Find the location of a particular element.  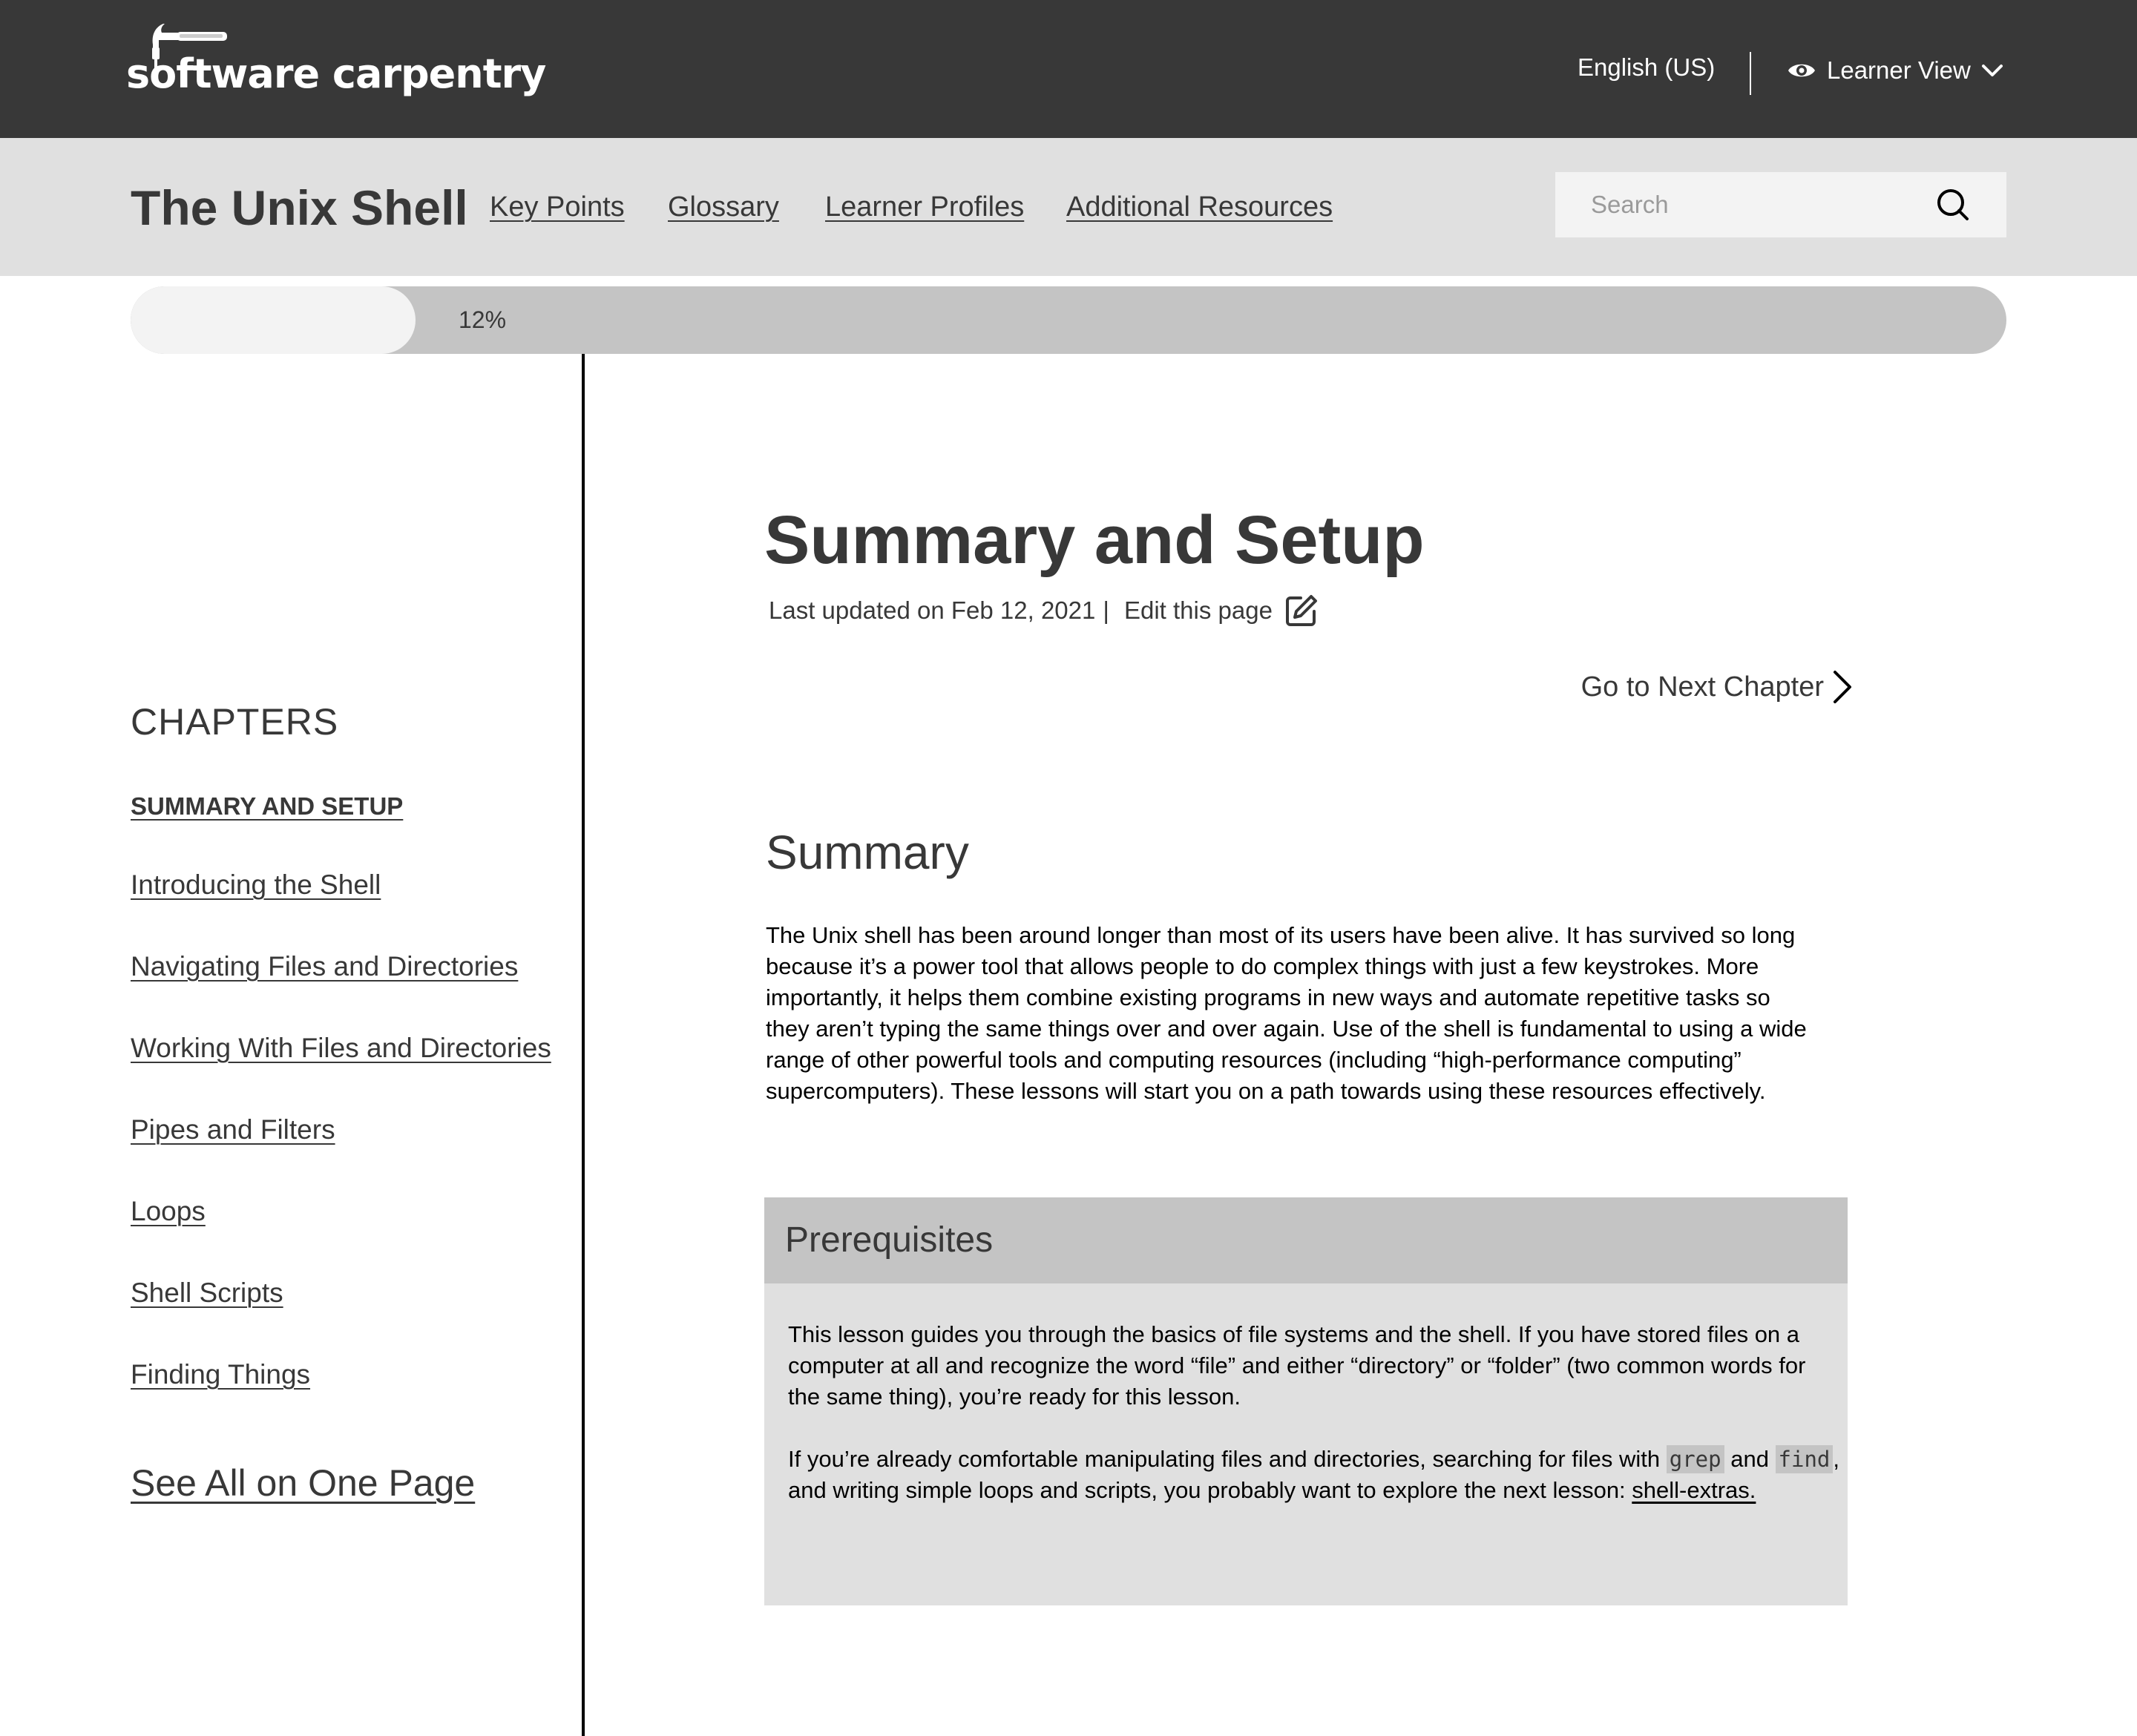

eye-icon is located at coordinates (1801, 71).